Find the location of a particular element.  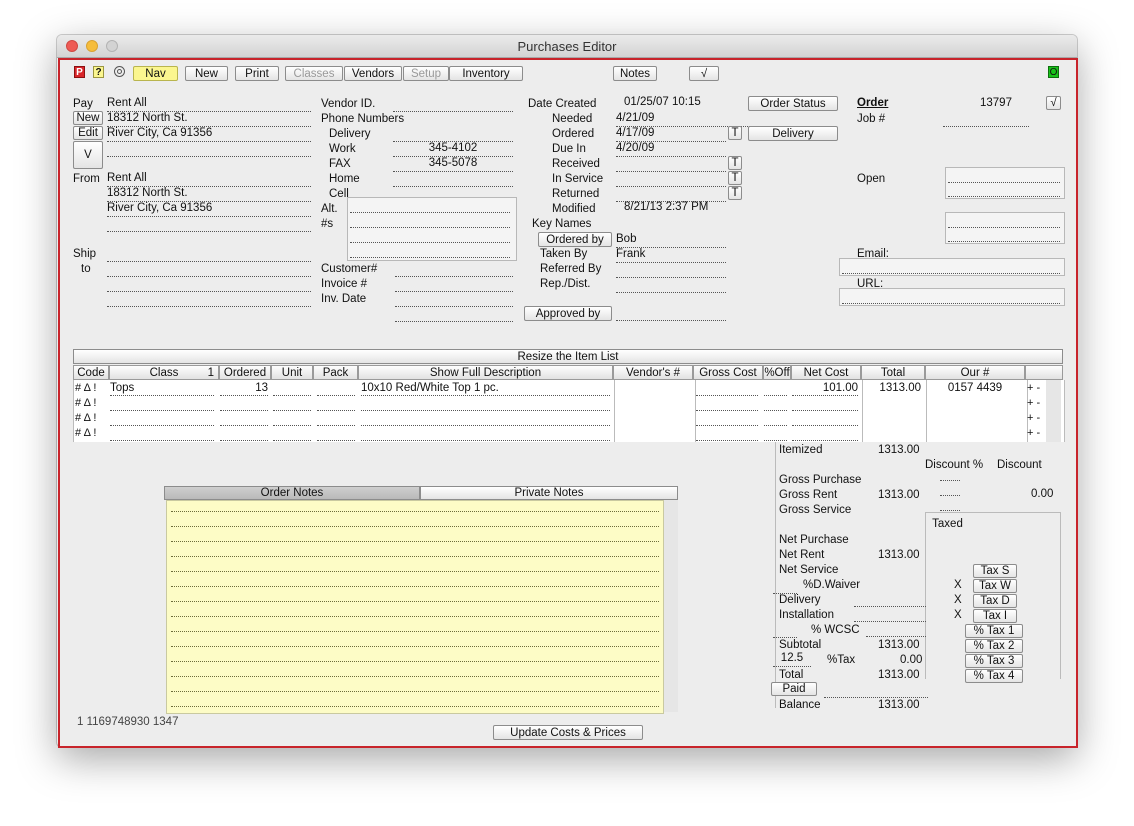

inventory-button: Inventory is located at coordinates (486, 73).